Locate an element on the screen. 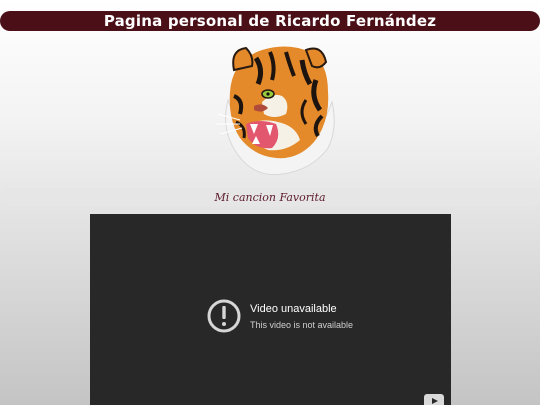 This screenshot has height=405, width=540. video-status-title: Video unavailable is located at coordinates (293, 308).